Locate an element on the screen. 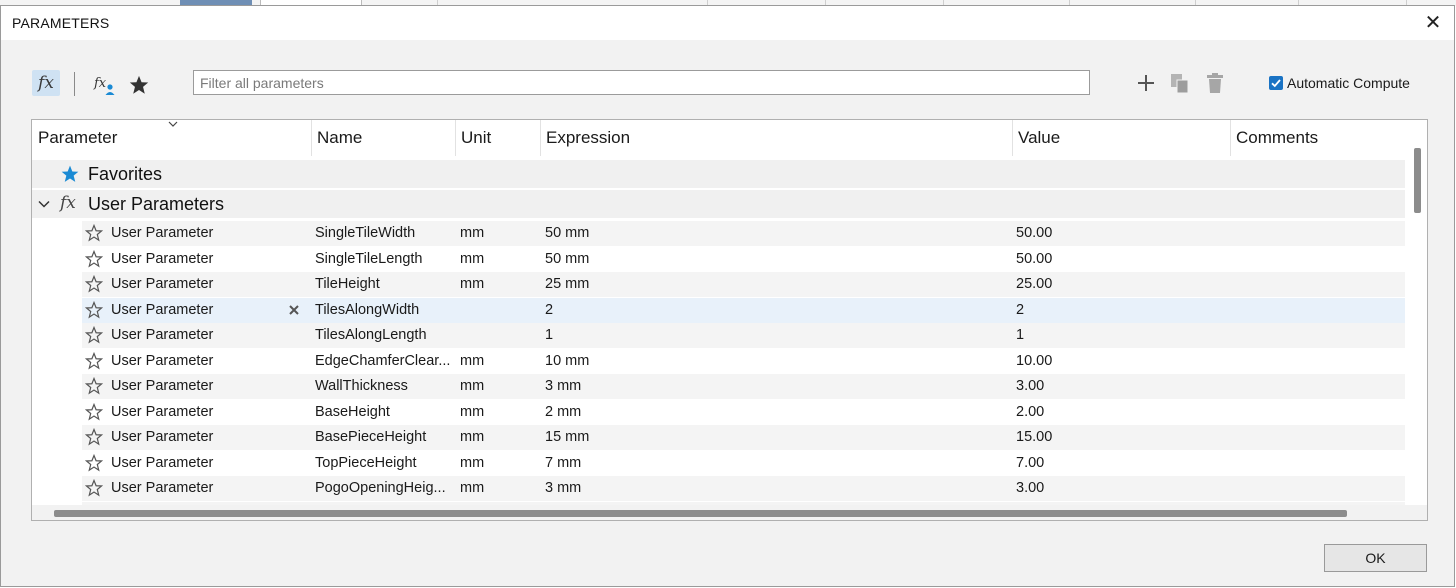 Image resolution: width=1456 pixels, height=588 pixels. table-row: User Parameter BaseHeight mm 2 mm 2.00 is located at coordinates (744, 412).